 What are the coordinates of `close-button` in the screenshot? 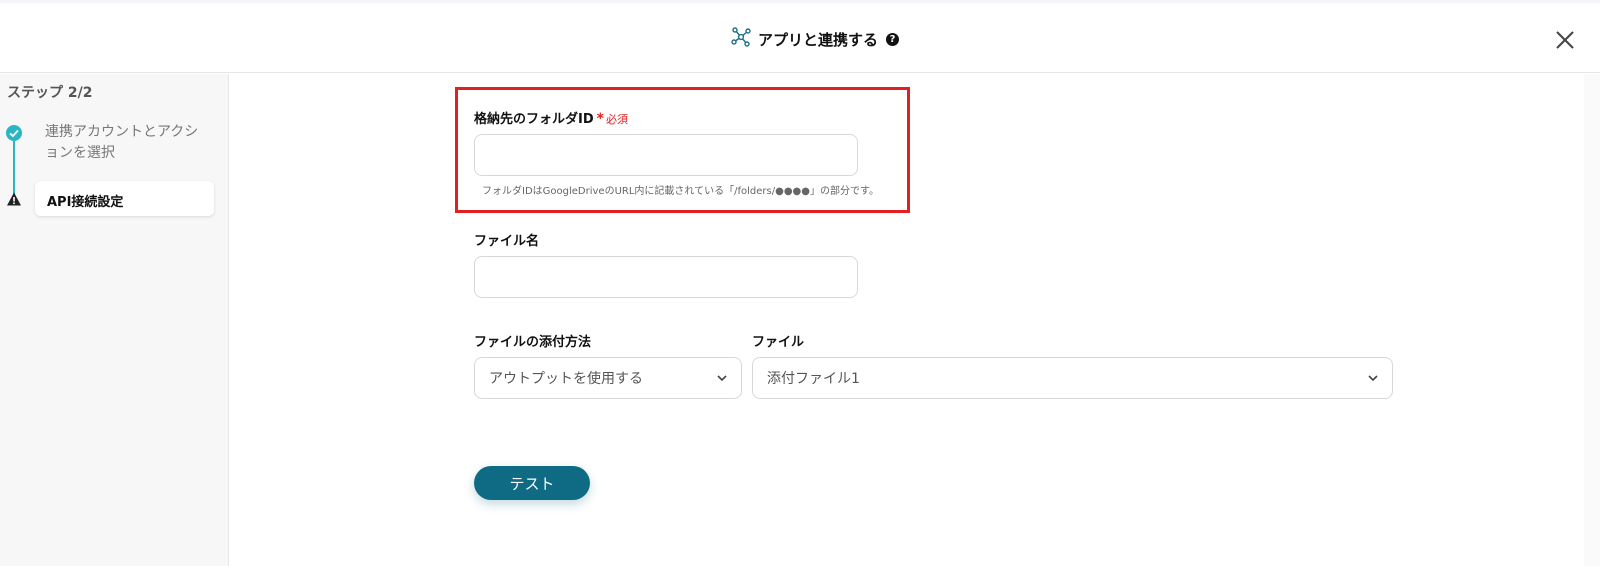 It's located at (1565, 40).